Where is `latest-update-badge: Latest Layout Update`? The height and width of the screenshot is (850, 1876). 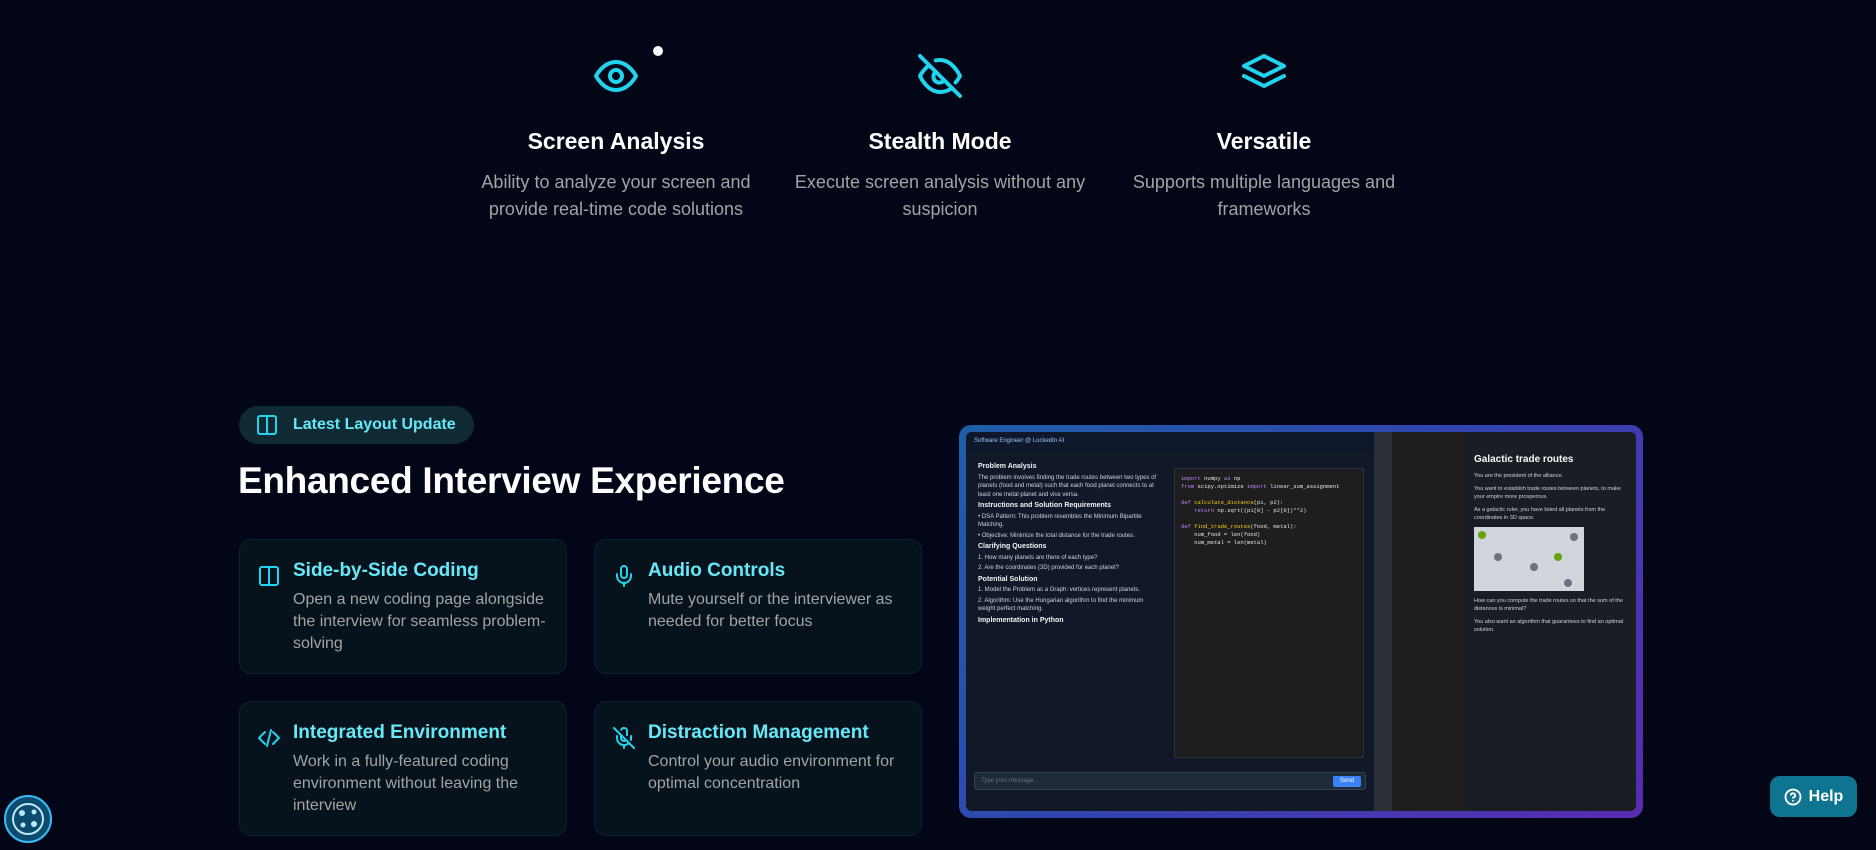 latest-update-badge: Latest Layout Update is located at coordinates (356, 425).